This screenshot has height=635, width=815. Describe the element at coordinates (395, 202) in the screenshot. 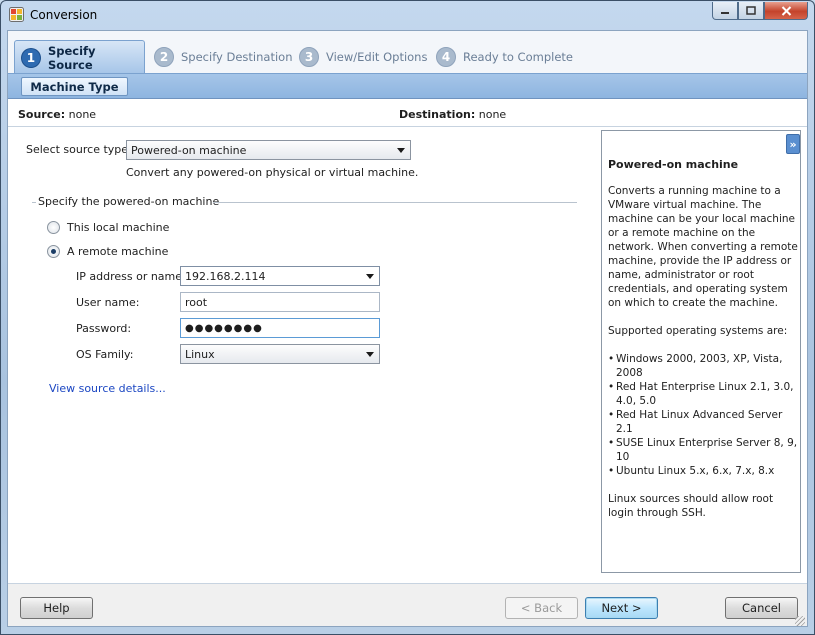

I see `group-divider` at that location.